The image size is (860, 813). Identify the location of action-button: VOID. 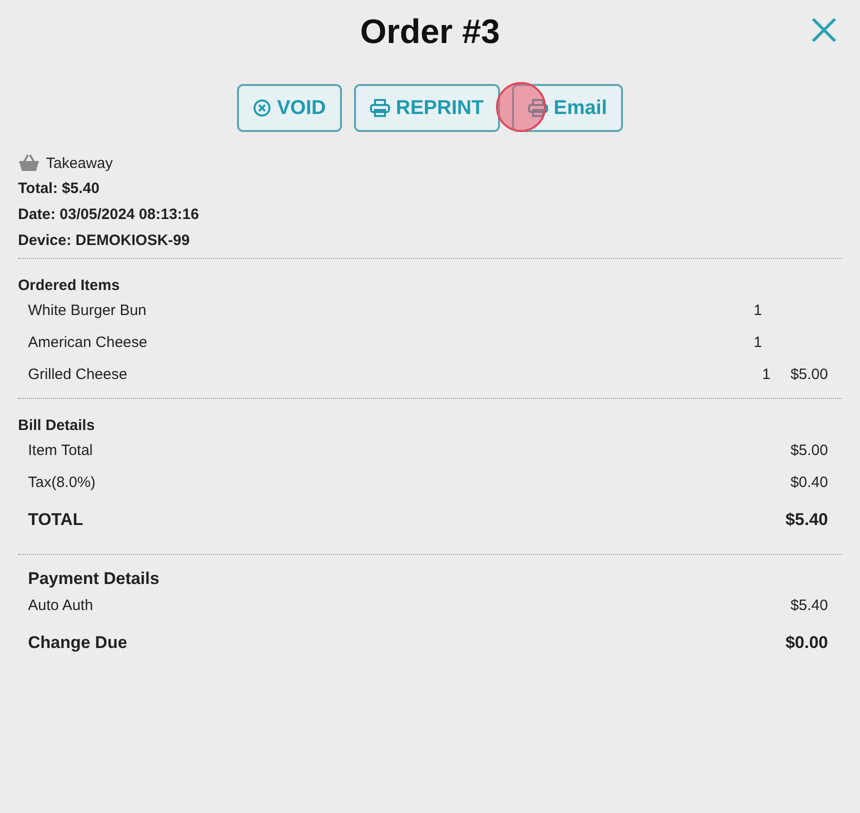
(289, 108).